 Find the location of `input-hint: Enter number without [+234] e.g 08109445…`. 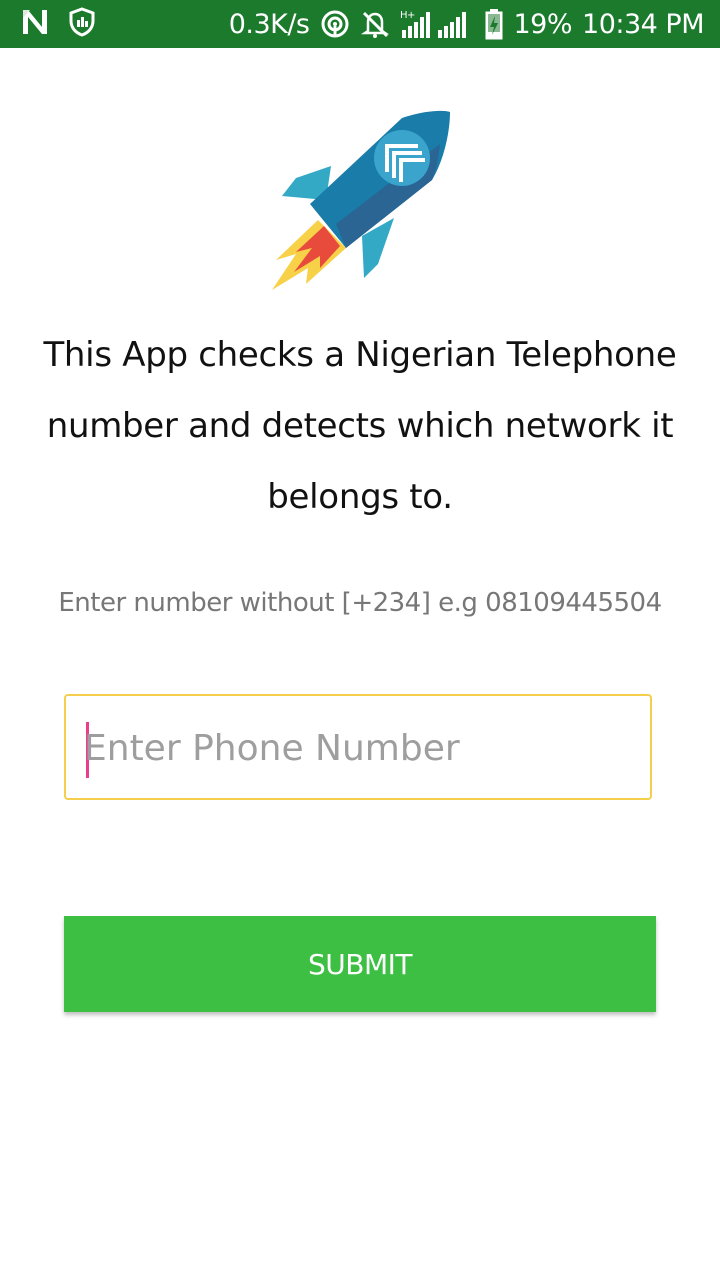

input-hint: Enter number without [+234] e.g 08109445… is located at coordinates (360, 603).